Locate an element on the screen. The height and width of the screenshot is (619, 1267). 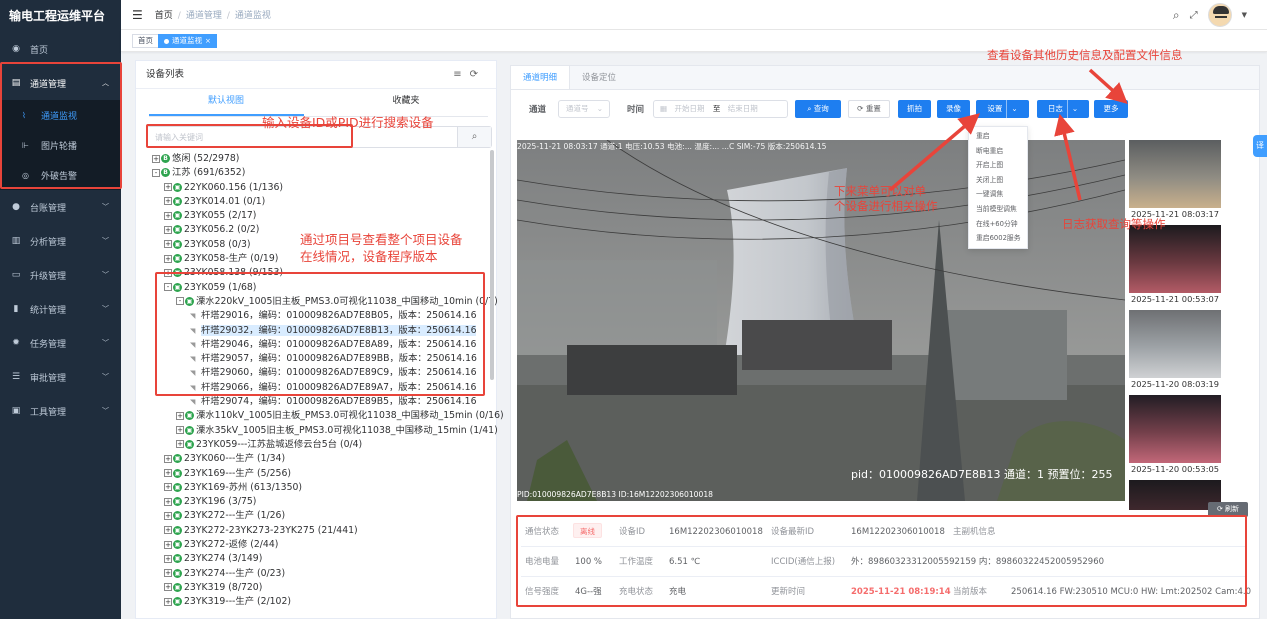
snapshot-image is located at coordinates (1175, 429).